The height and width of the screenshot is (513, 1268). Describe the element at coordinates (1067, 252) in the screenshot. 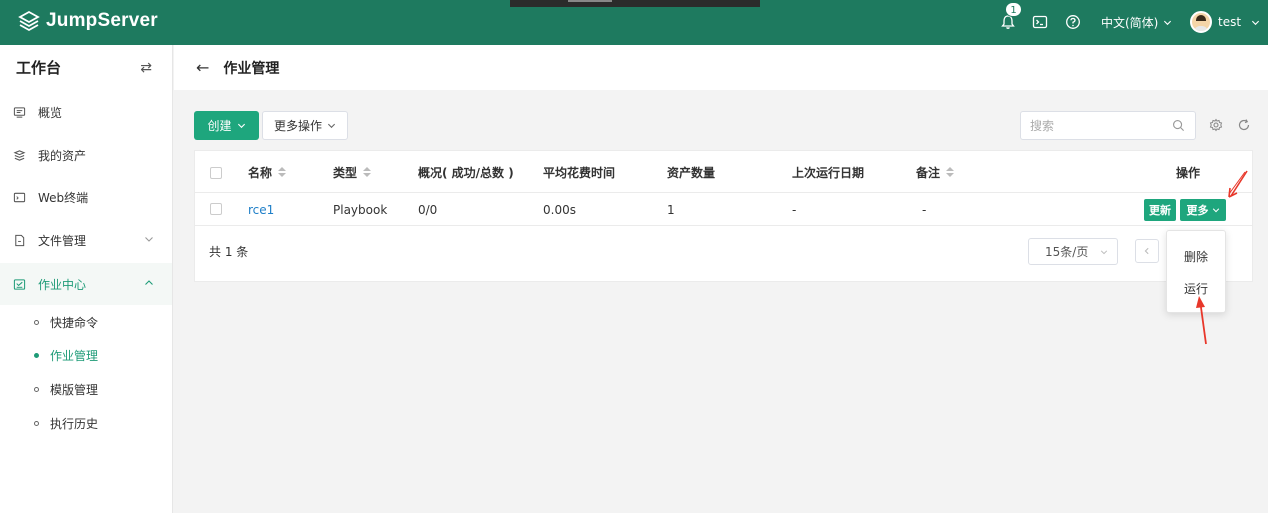

I see `page-size-value: 15条/页` at that location.